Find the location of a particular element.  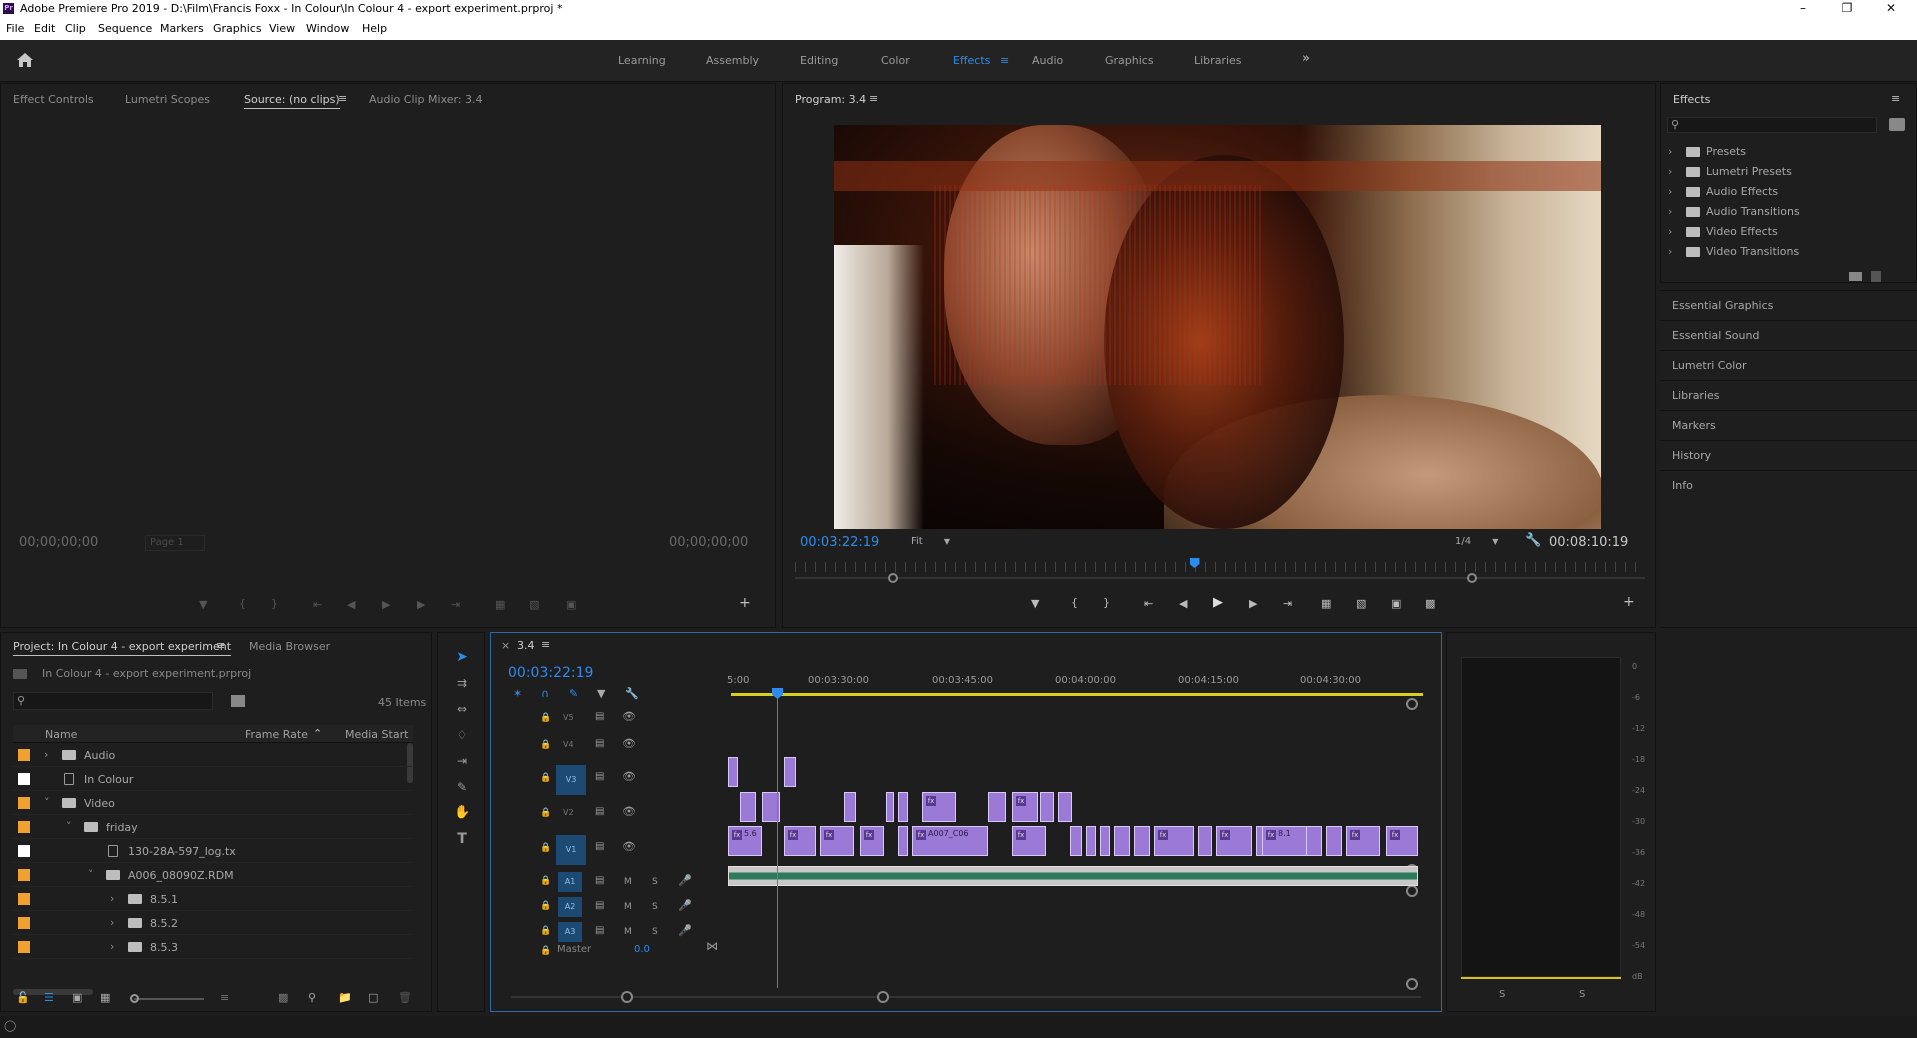

workspace-effects-menu-icon: ≡ is located at coordinates (1004, 60).